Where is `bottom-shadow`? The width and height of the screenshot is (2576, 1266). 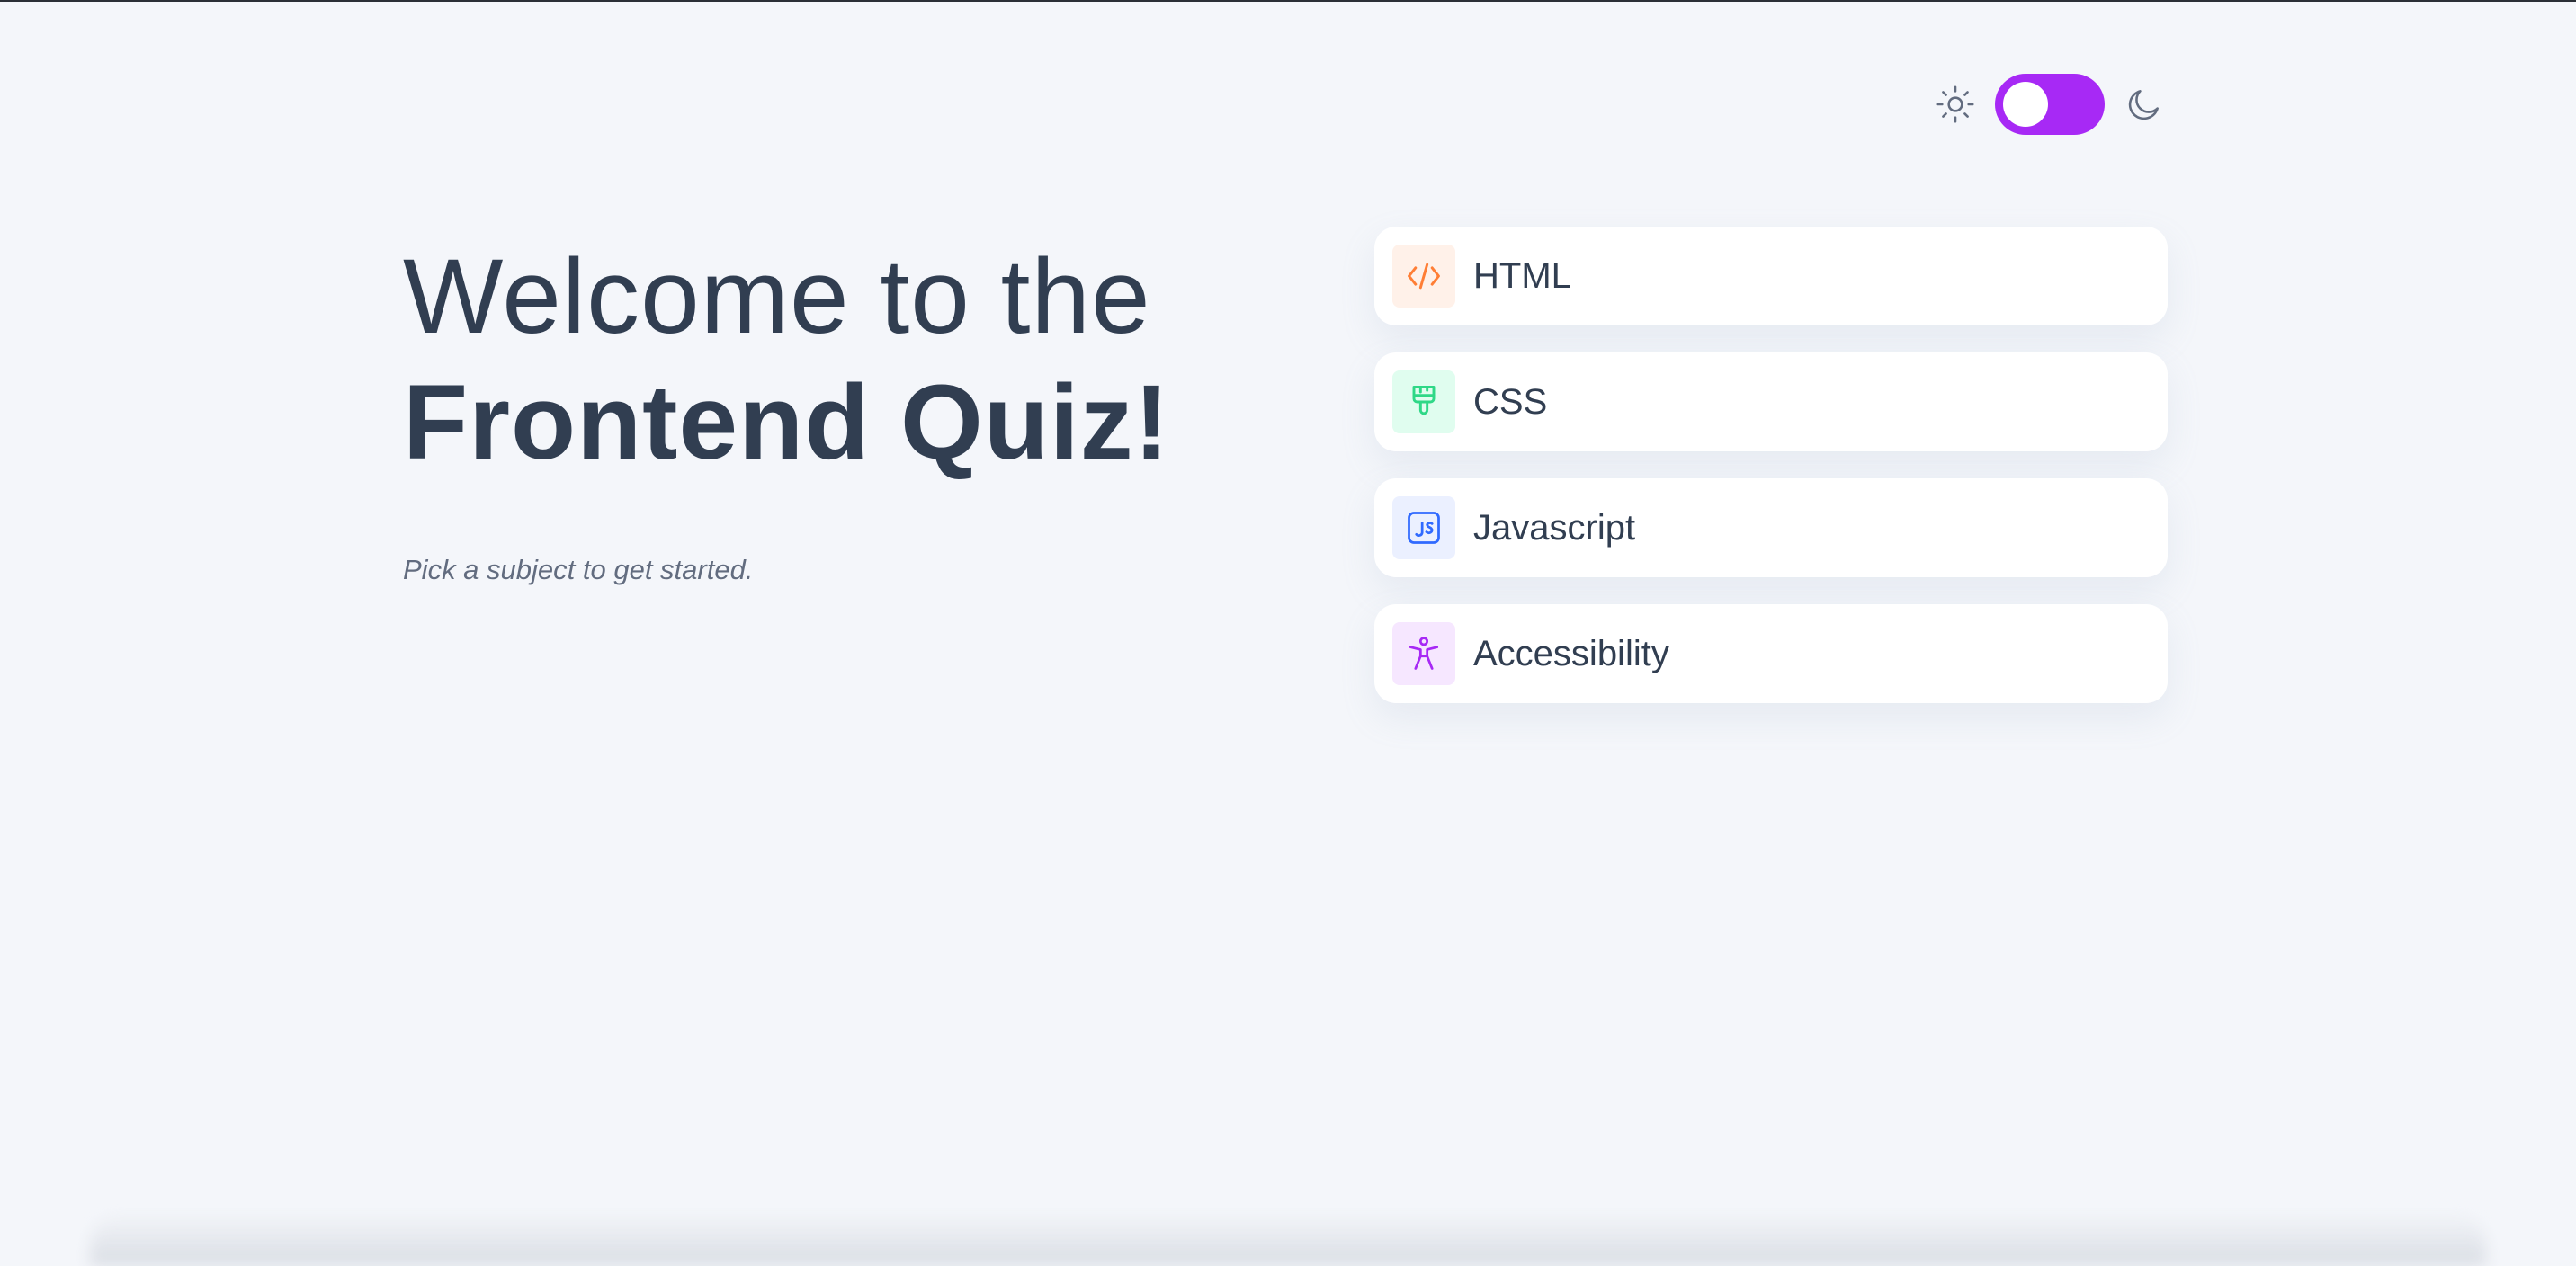
bottom-shadow is located at coordinates (1288, 1239).